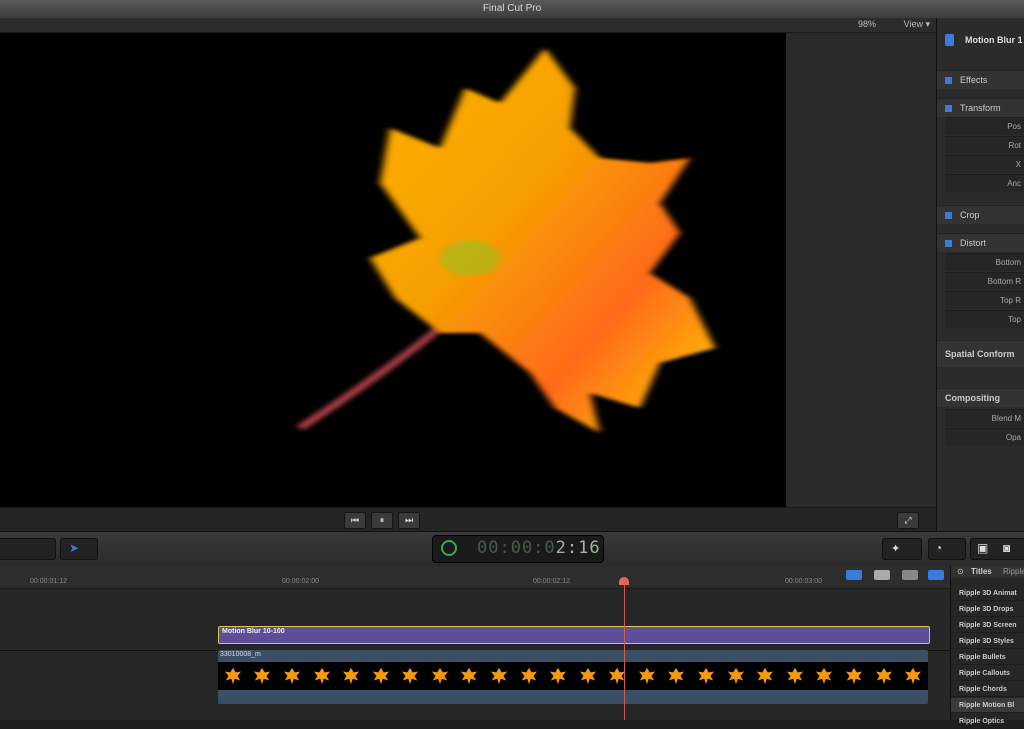  I want to click on title-clip-icon, so click(949, 40).